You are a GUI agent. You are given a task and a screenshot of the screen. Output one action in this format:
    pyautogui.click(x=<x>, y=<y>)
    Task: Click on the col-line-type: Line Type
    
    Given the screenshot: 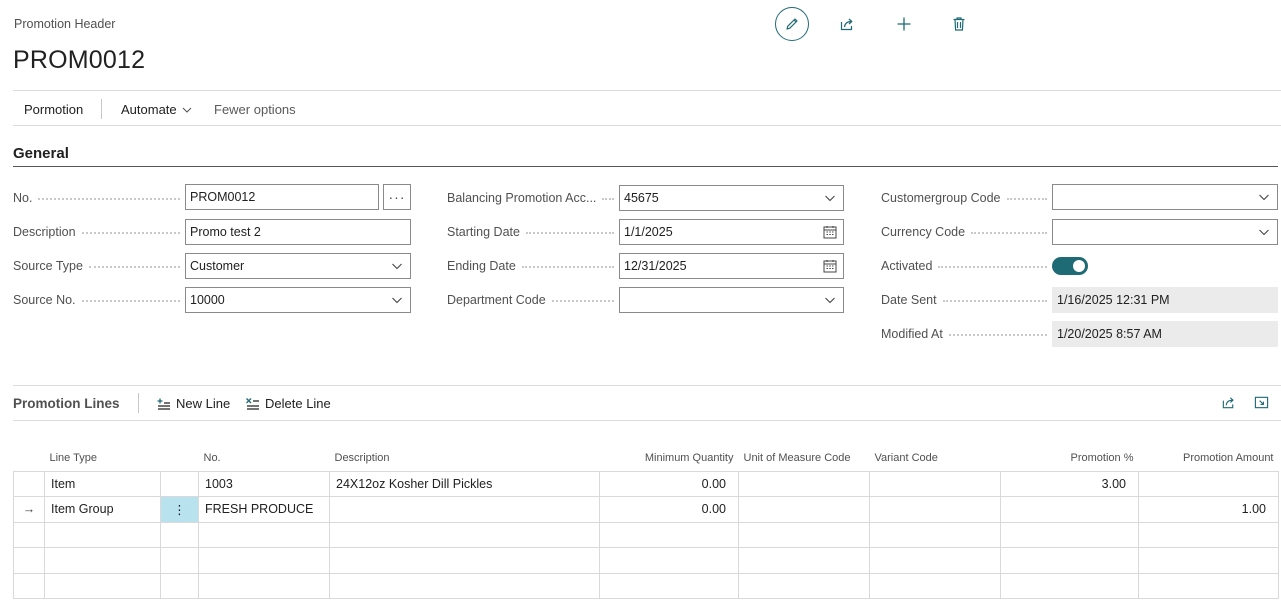 What is the action you would take?
    pyautogui.click(x=103, y=458)
    